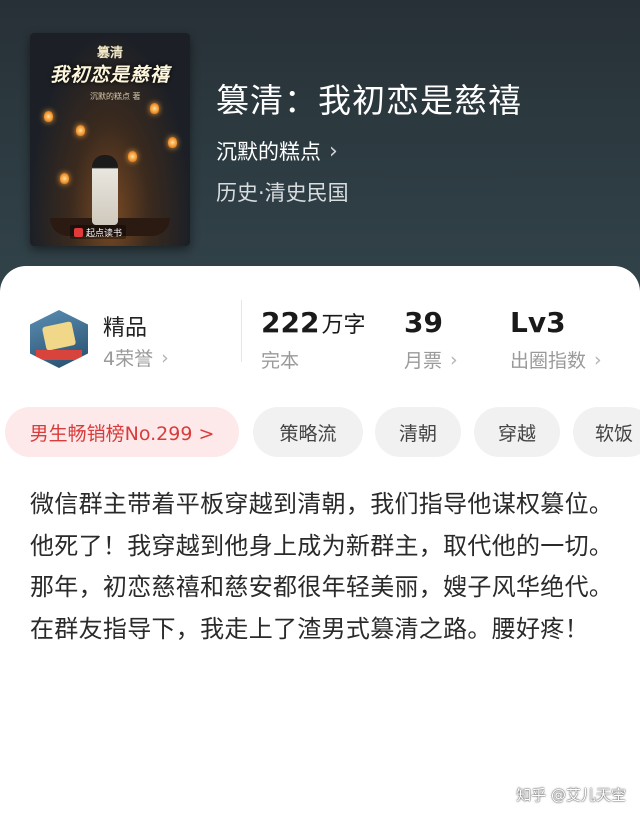 The height and width of the screenshot is (823, 640). I want to click on quality-badge-icon, so click(59, 339).